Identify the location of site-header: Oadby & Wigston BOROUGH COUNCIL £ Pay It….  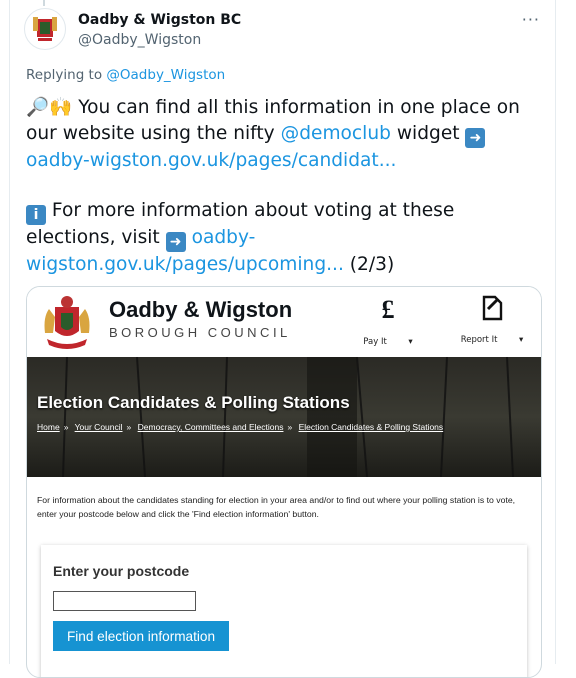
(284, 322).